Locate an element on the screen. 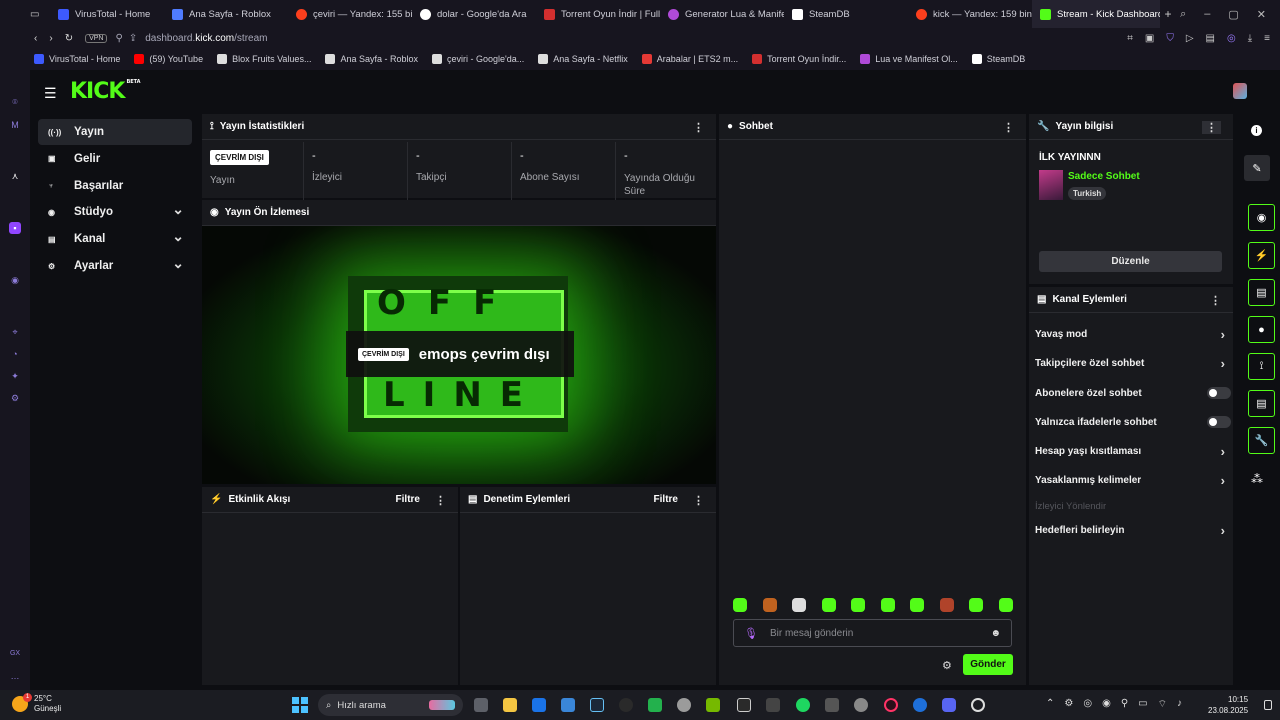 Image resolution: width=1280 pixels, height=720 pixels. menu-icon: ≡ is located at coordinates (1267, 38).